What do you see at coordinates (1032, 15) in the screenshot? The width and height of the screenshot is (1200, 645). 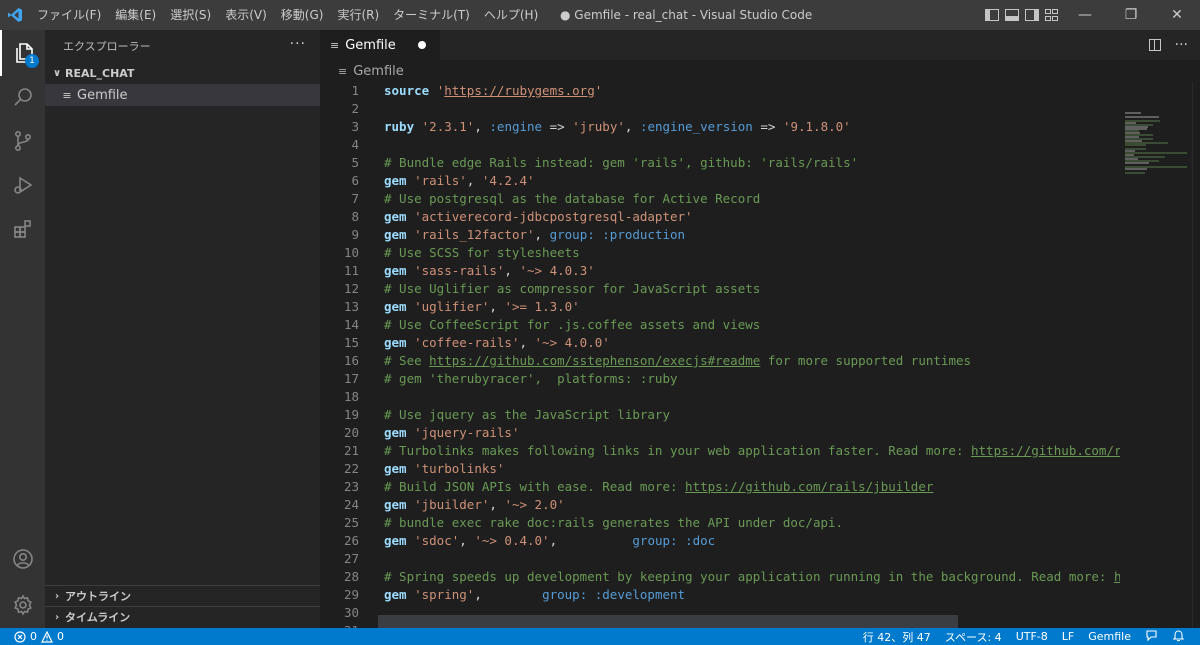 I see `toggle-secondary-sidebar-icon` at bounding box center [1032, 15].